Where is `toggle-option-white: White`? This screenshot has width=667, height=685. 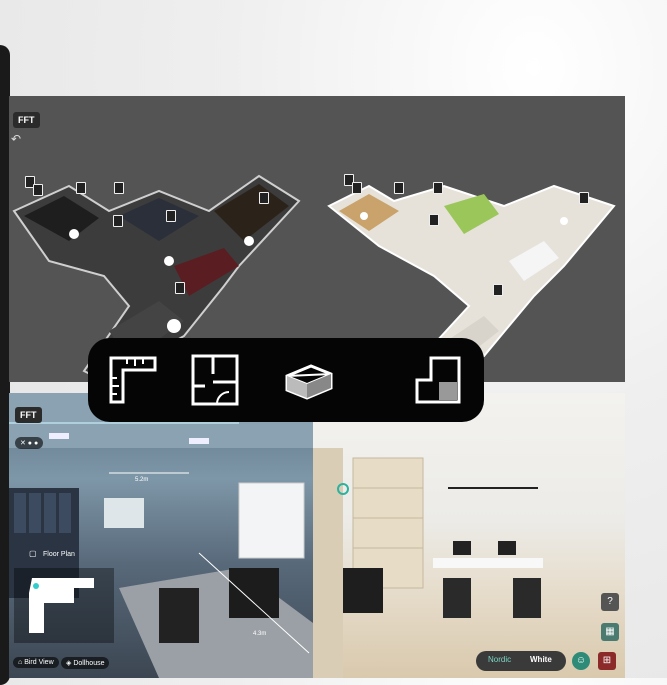 toggle-option-white: White is located at coordinates (541, 659).